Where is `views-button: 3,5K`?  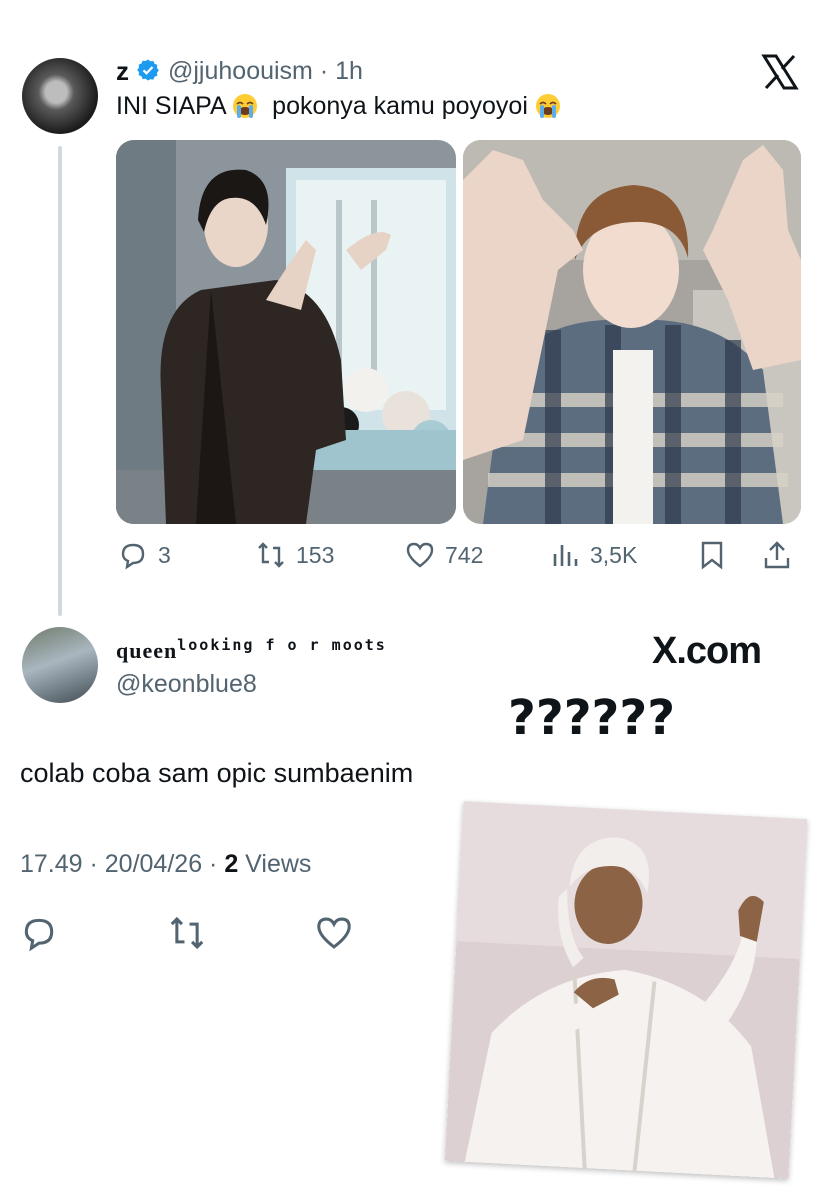 views-button: 3,5K is located at coordinates (593, 555).